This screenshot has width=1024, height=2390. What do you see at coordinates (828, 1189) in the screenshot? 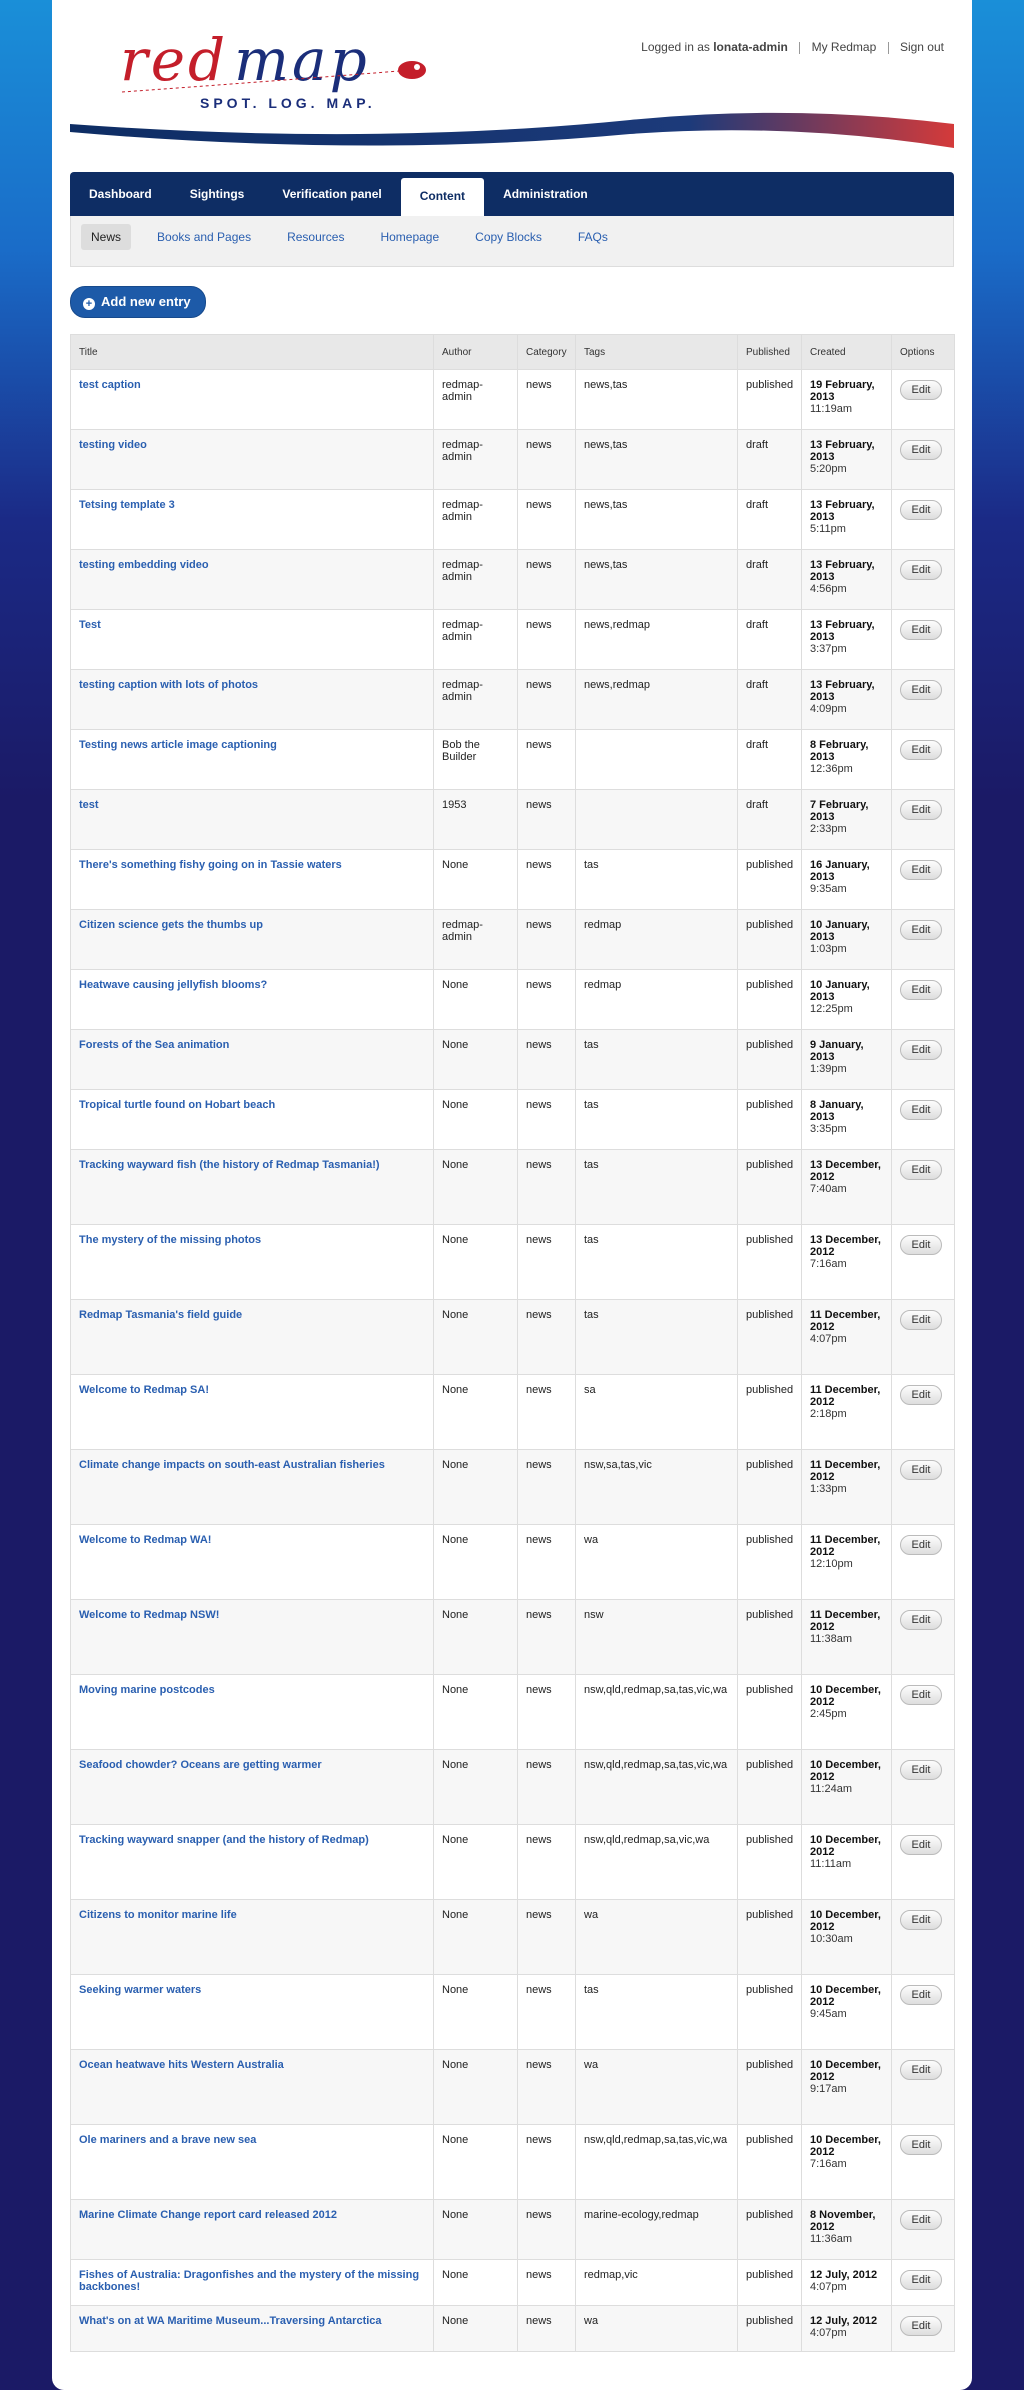
I see `row-created-time: 7:40am` at bounding box center [828, 1189].